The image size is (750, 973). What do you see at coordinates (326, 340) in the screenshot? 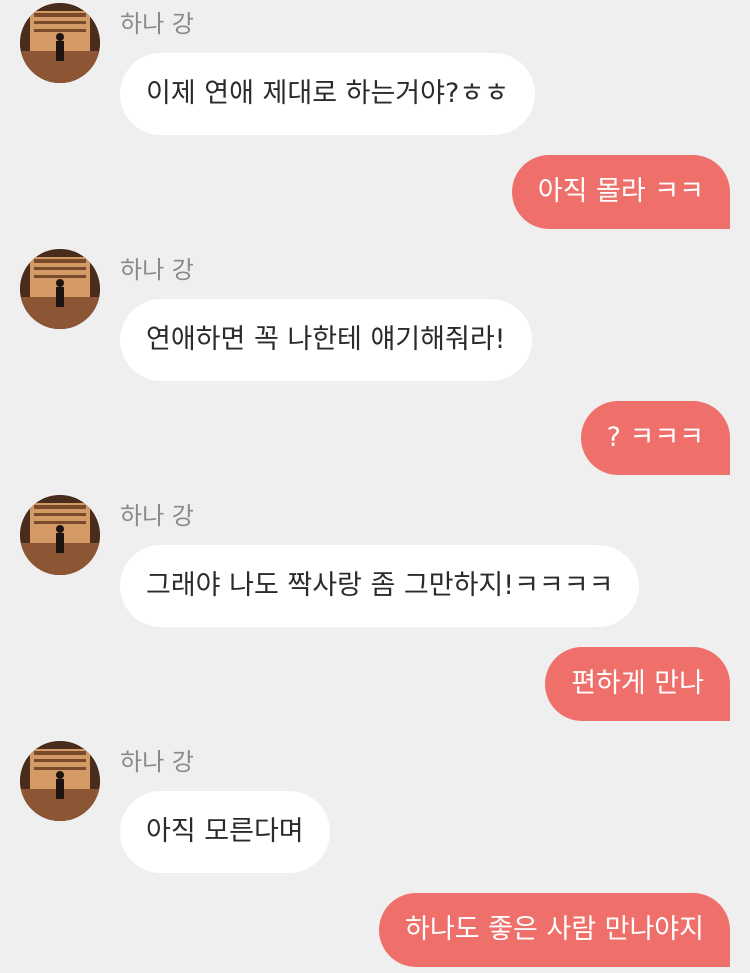
I see `message-bubble: 연애하면 꼭 나한테 얘기해줘라!` at bounding box center [326, 340].